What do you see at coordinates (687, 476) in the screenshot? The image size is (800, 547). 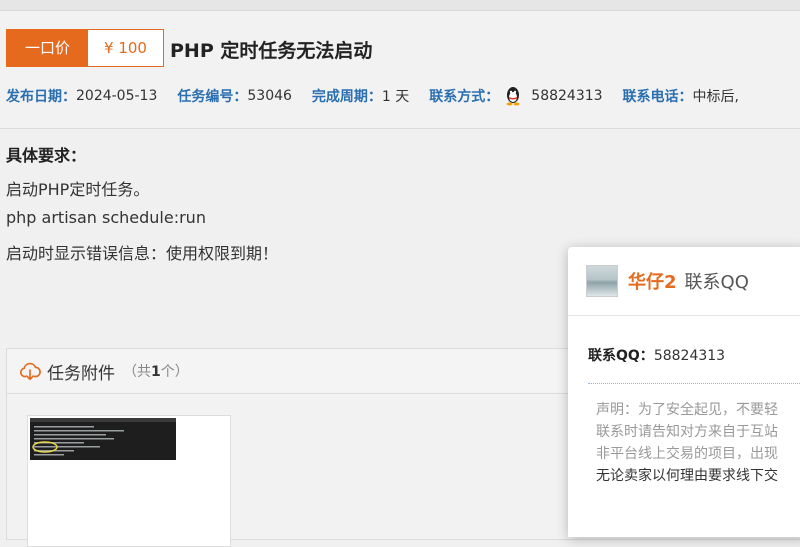 I see `notice-line: 无论卖家以何理由要求线下交` at bounding box center [687, 476].